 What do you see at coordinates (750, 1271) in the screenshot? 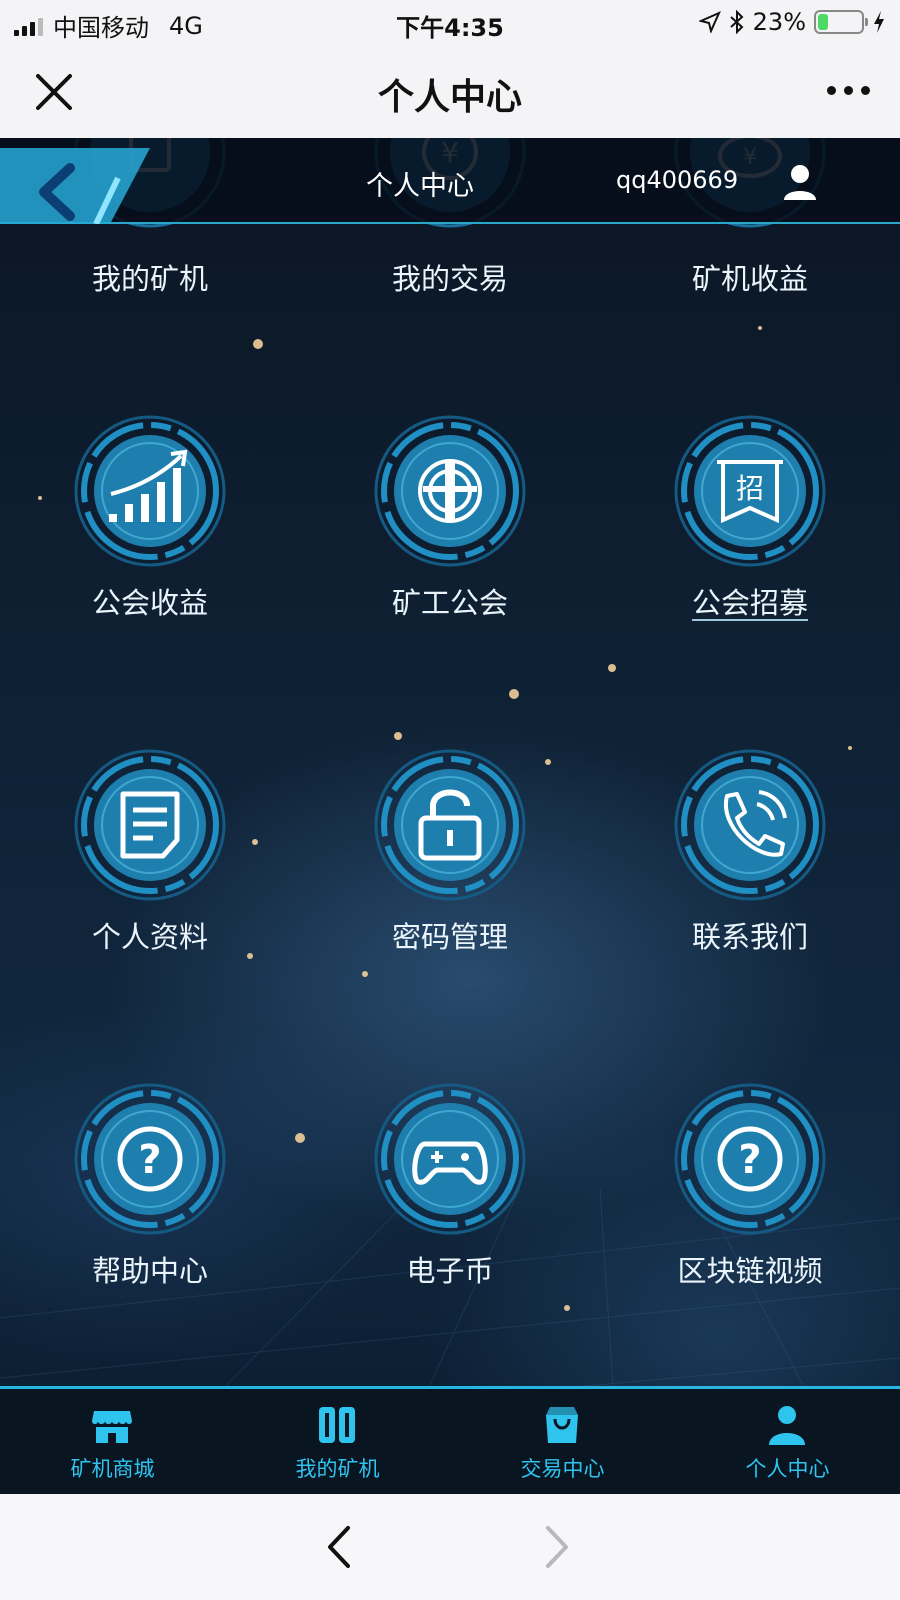
I see `menu-item-label: 区块链视频` at bounding box center [750, 1271].